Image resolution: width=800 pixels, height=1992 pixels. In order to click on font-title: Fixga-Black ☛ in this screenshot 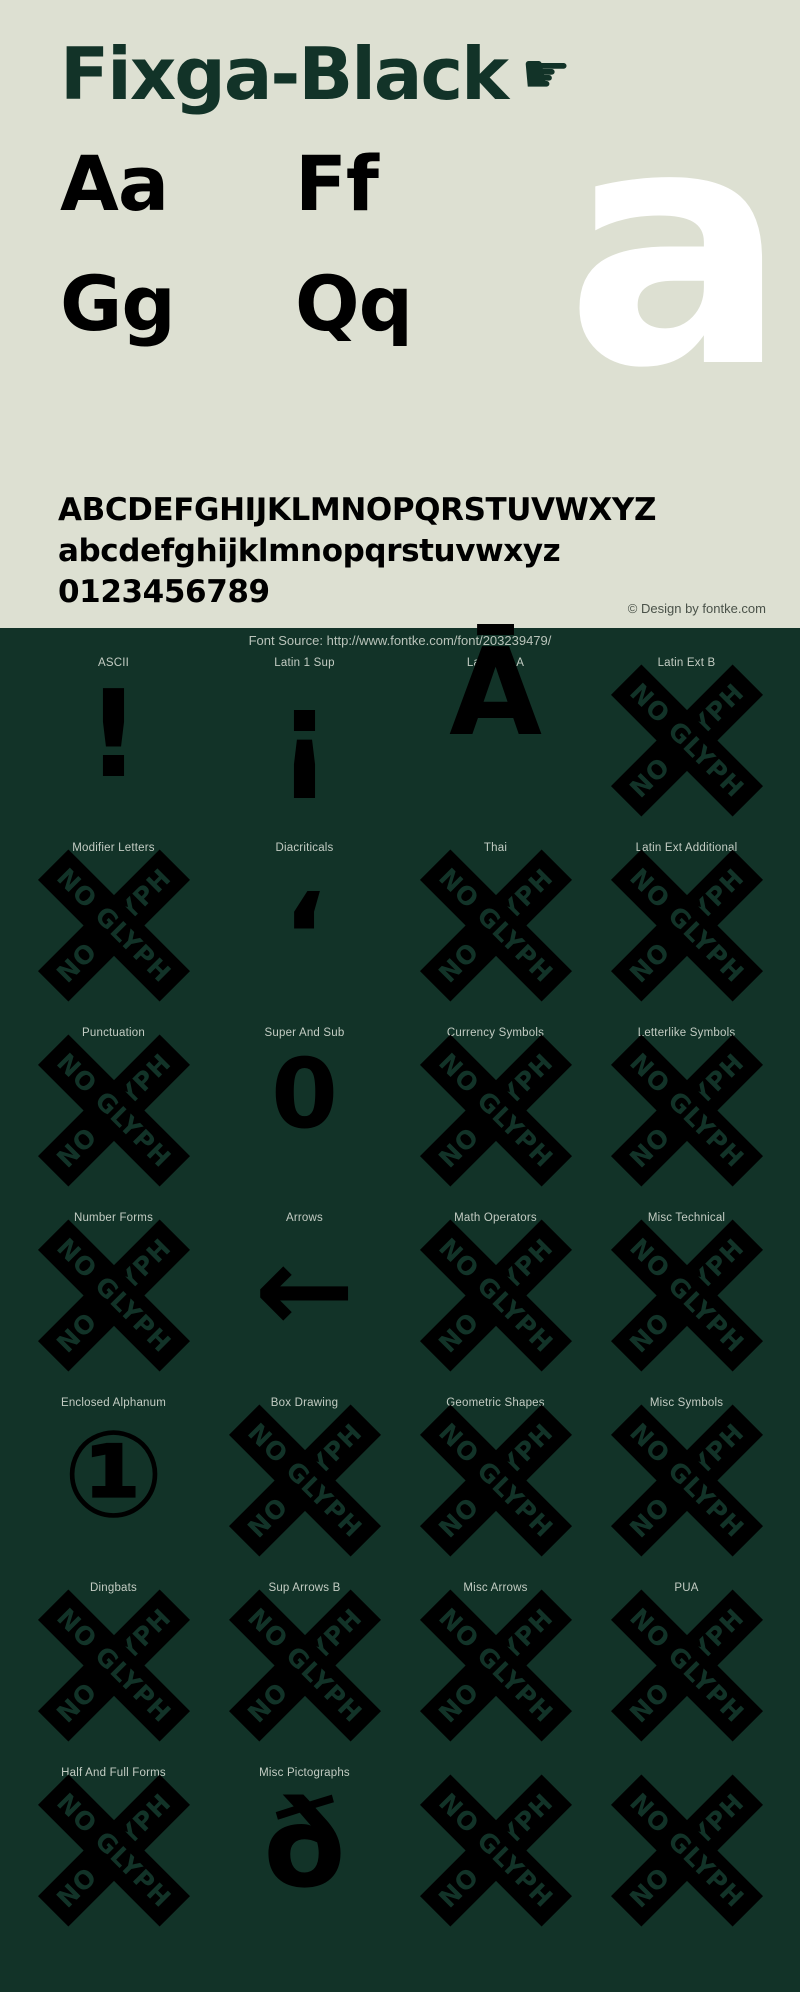, I will do `click(315, 74)`.